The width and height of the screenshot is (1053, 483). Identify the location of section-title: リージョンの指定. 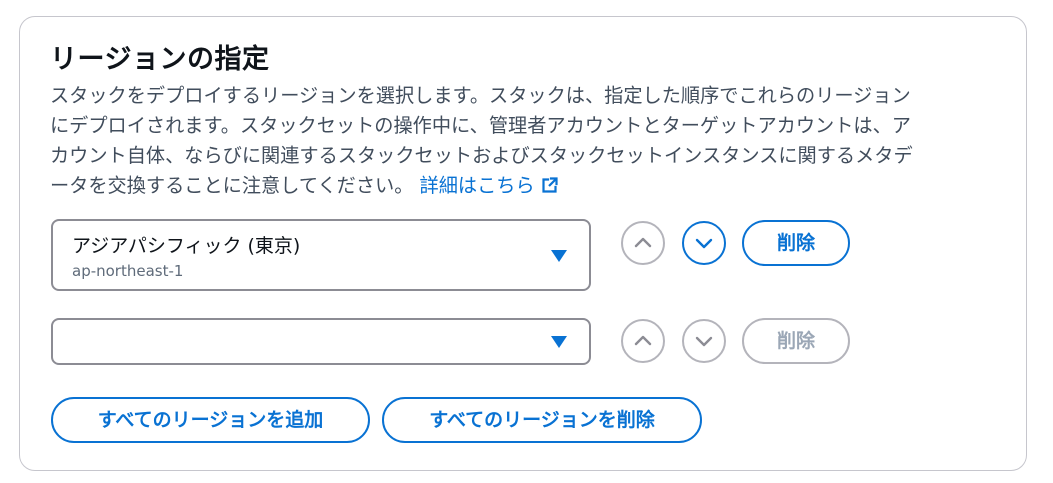
(160, 59).